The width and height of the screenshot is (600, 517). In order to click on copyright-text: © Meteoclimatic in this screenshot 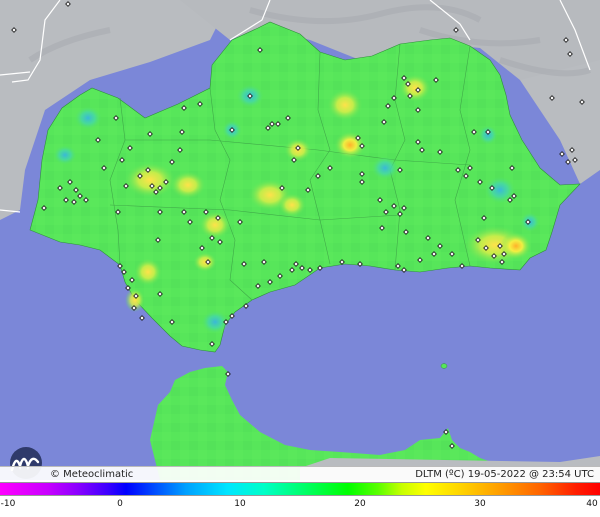, I will do `click(92, 474)`.